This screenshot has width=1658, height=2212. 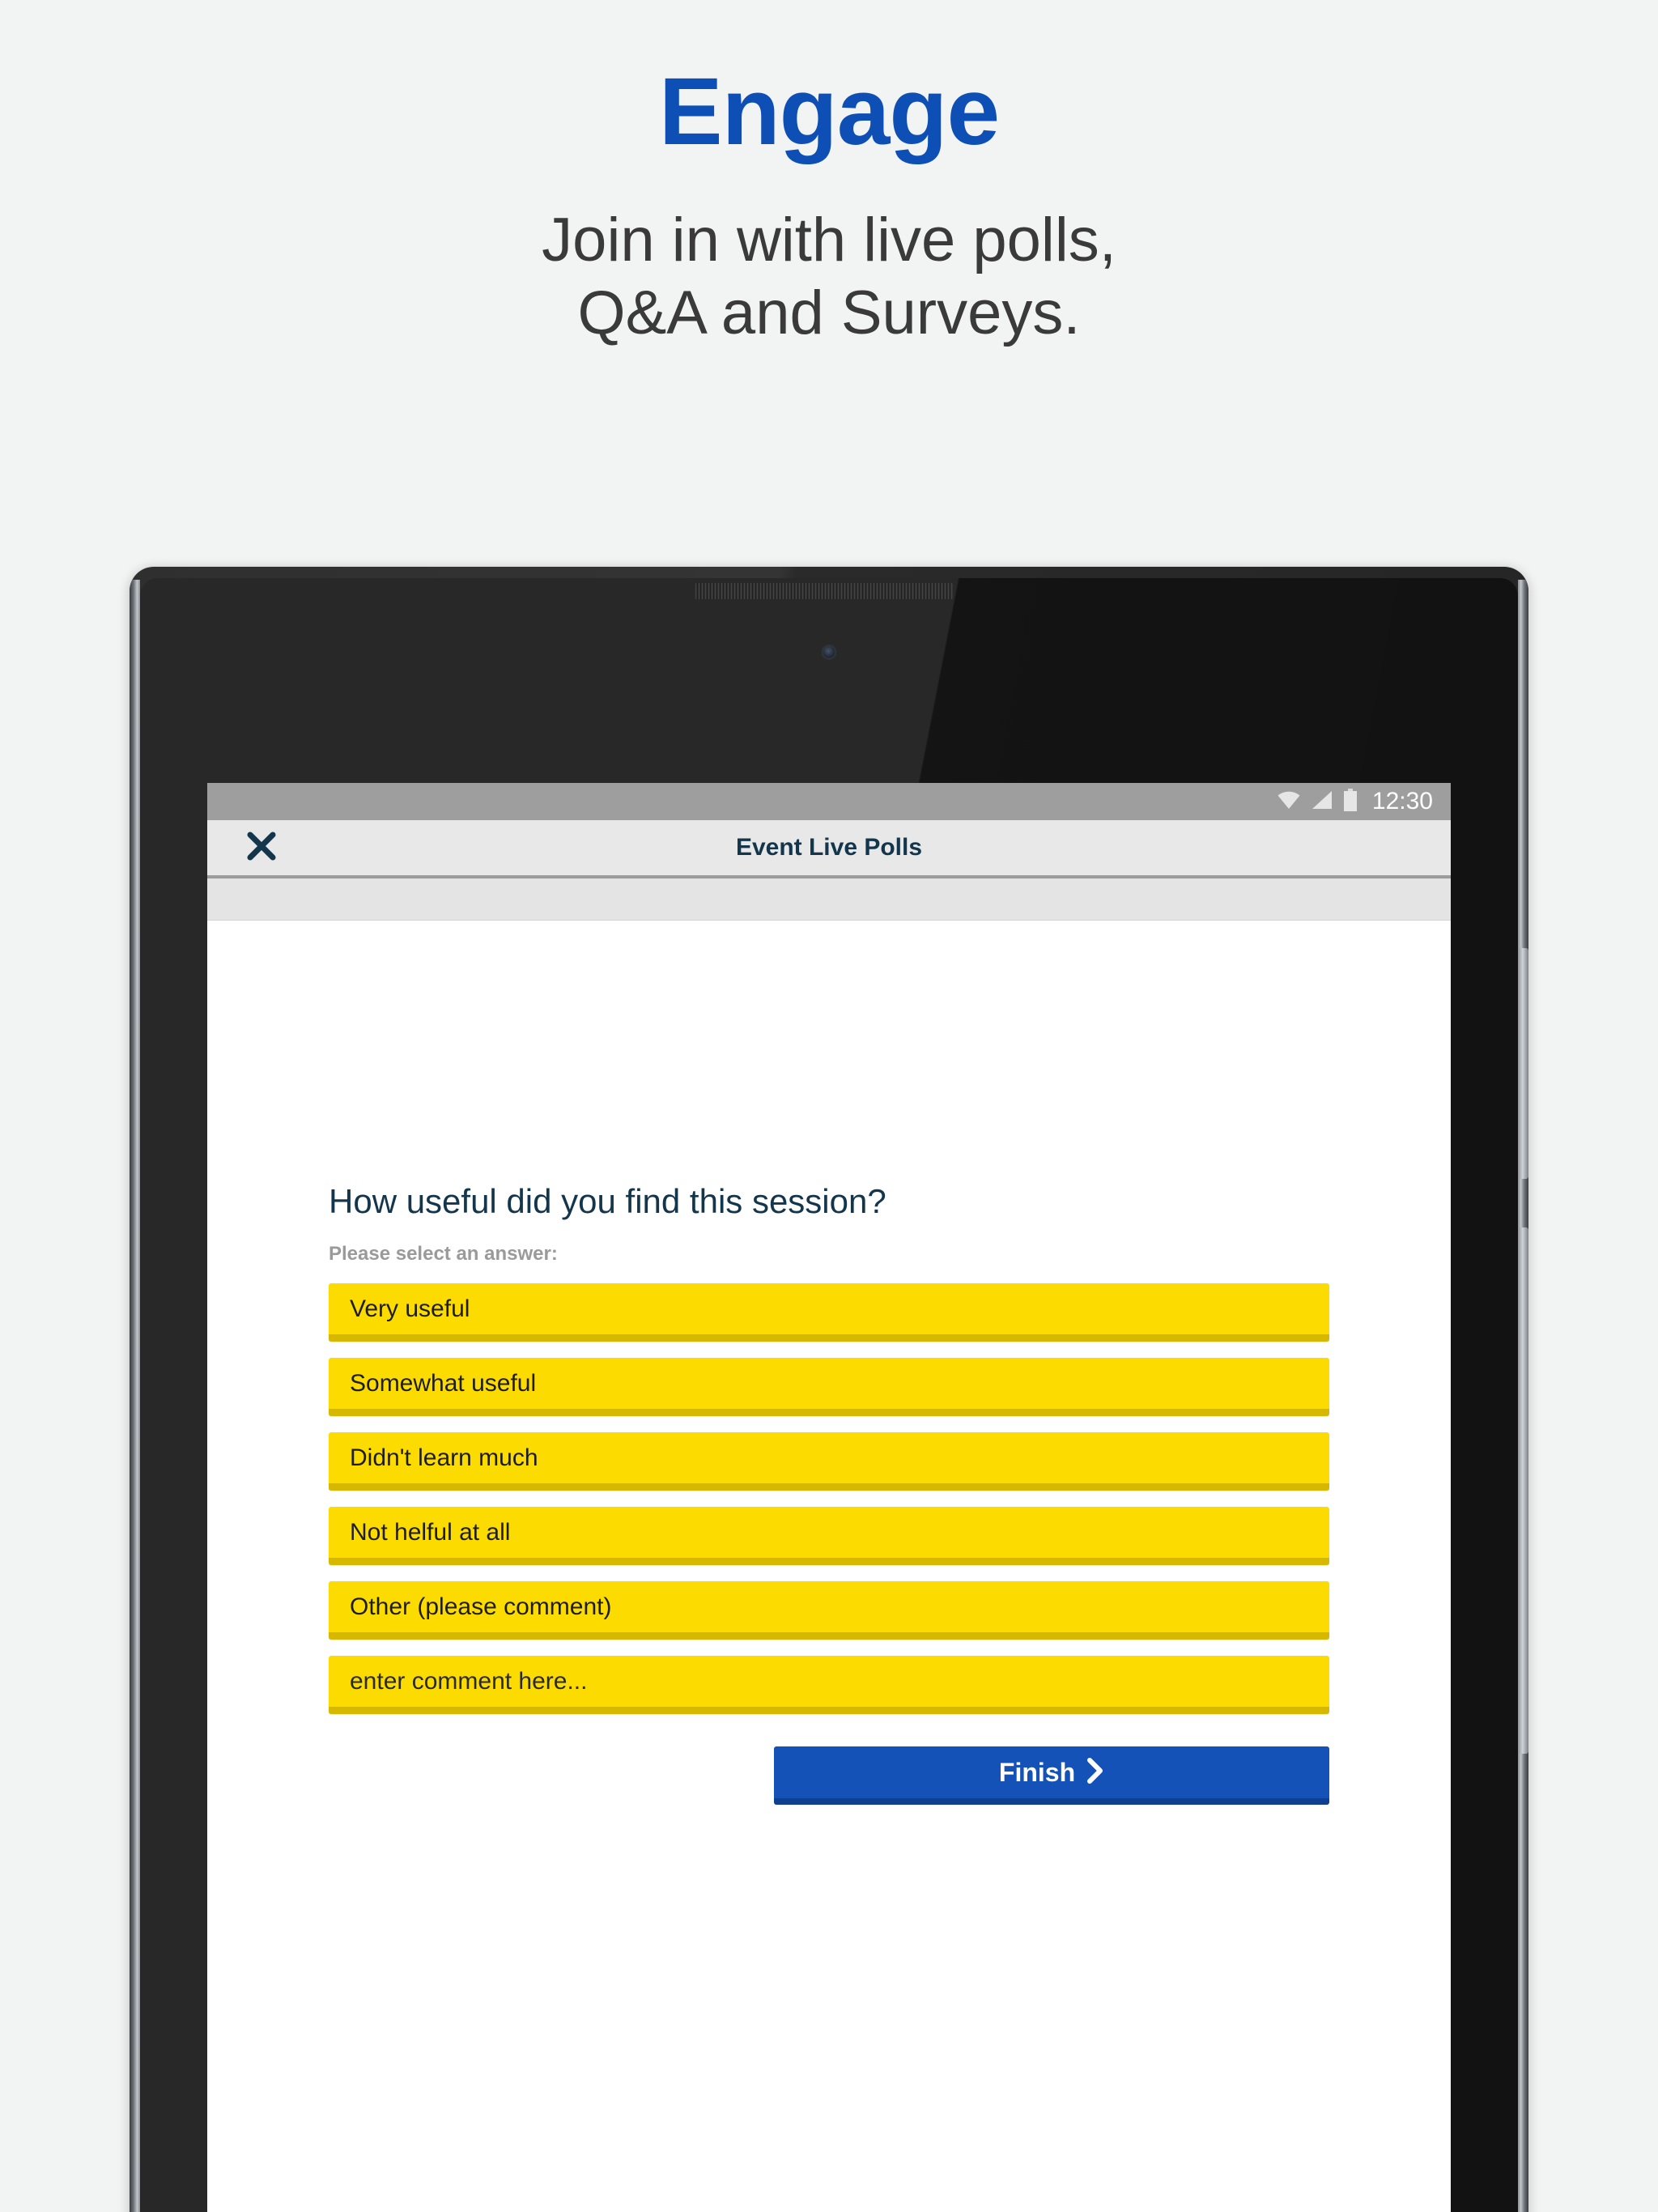 I want to click on finish-row: Finish, so click(x=829, y=1776).